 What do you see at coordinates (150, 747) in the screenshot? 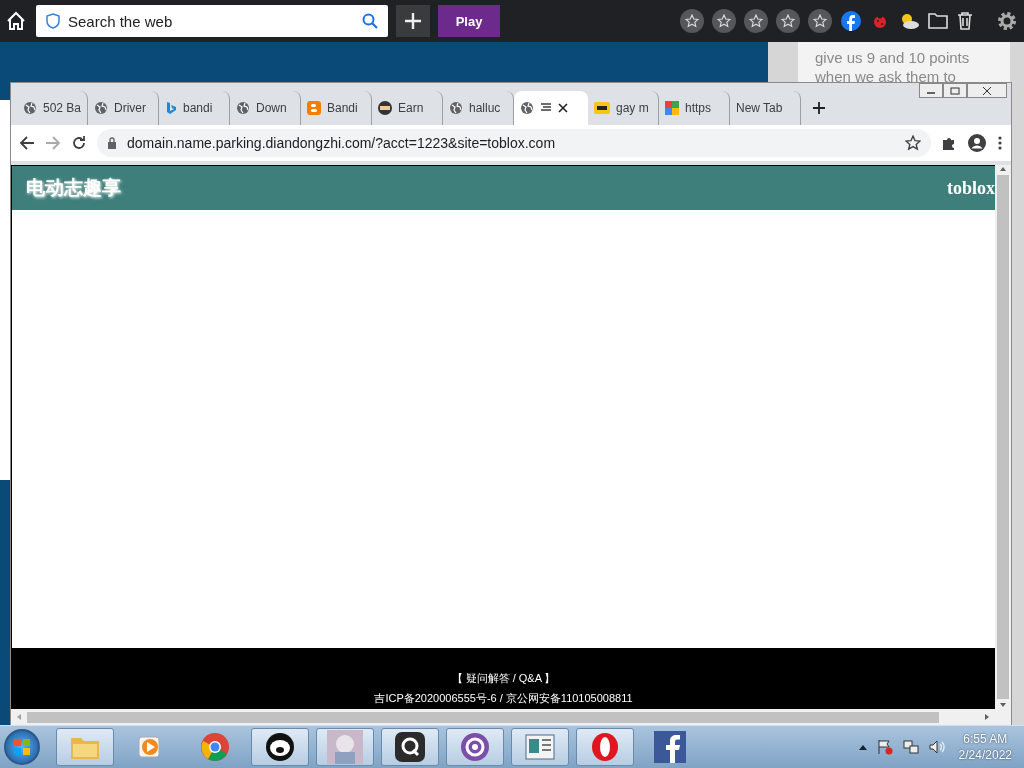
I see `media-player-icon` at bounding box center [150, 747].